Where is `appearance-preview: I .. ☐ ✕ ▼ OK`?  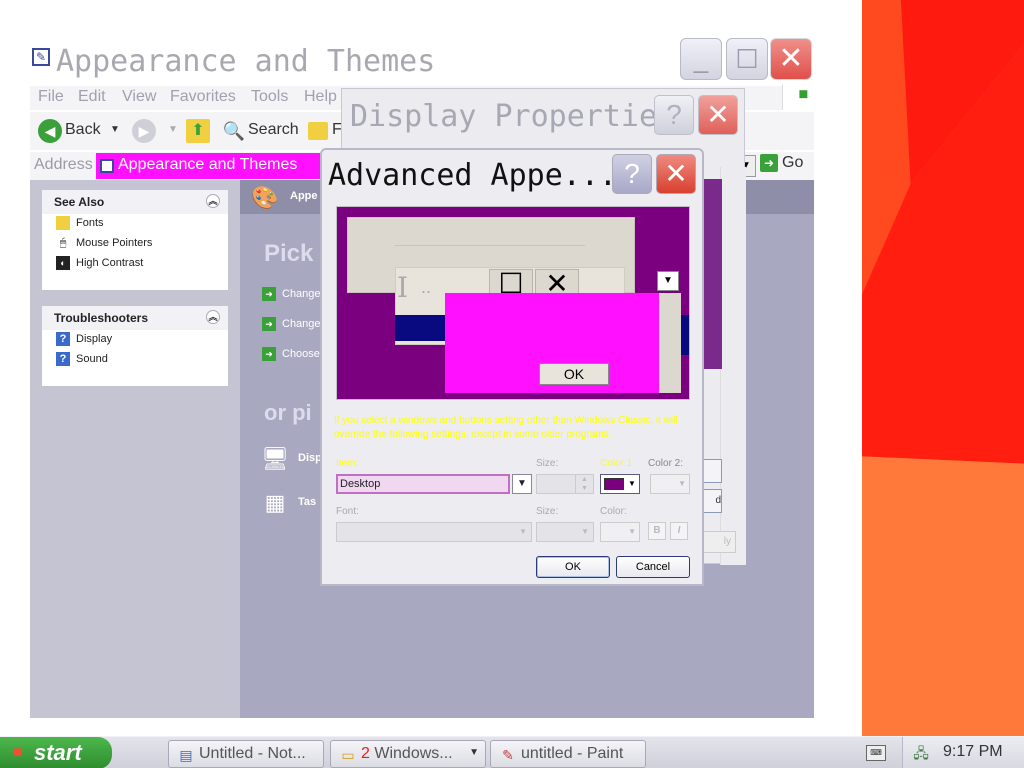
appearance-preview: I .. ☐ ✕ ▼ OK is located at coordinates (513, 303).